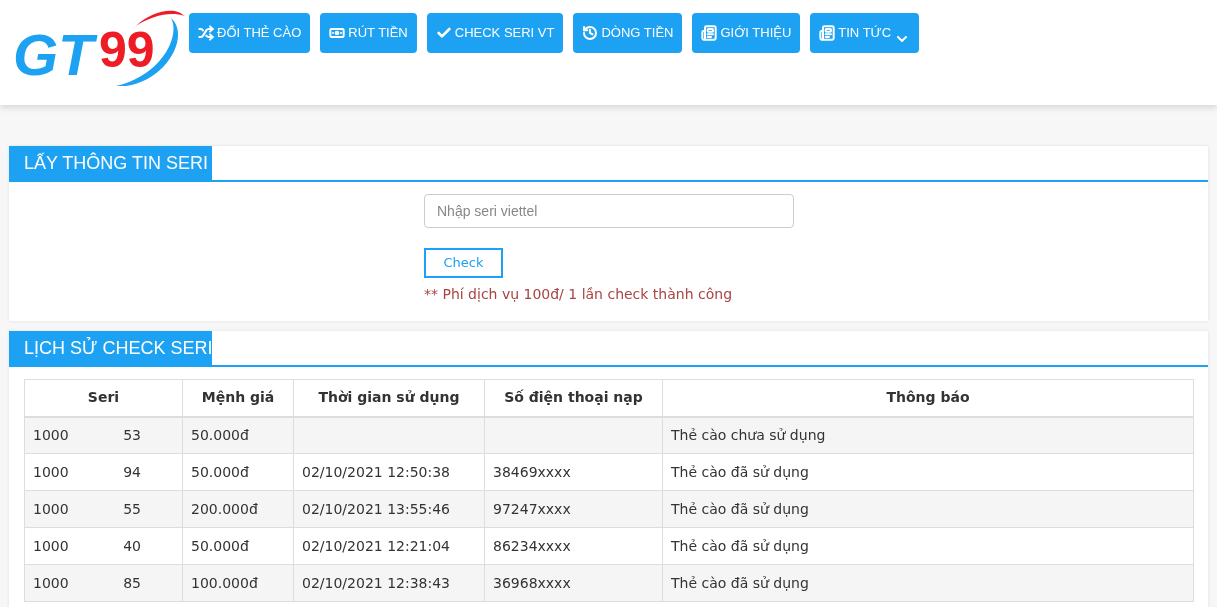 The width and height of the screenshot is (1217, 607). I want to click on seri-input-field: Nhập seri viettel, so click(609, 211).